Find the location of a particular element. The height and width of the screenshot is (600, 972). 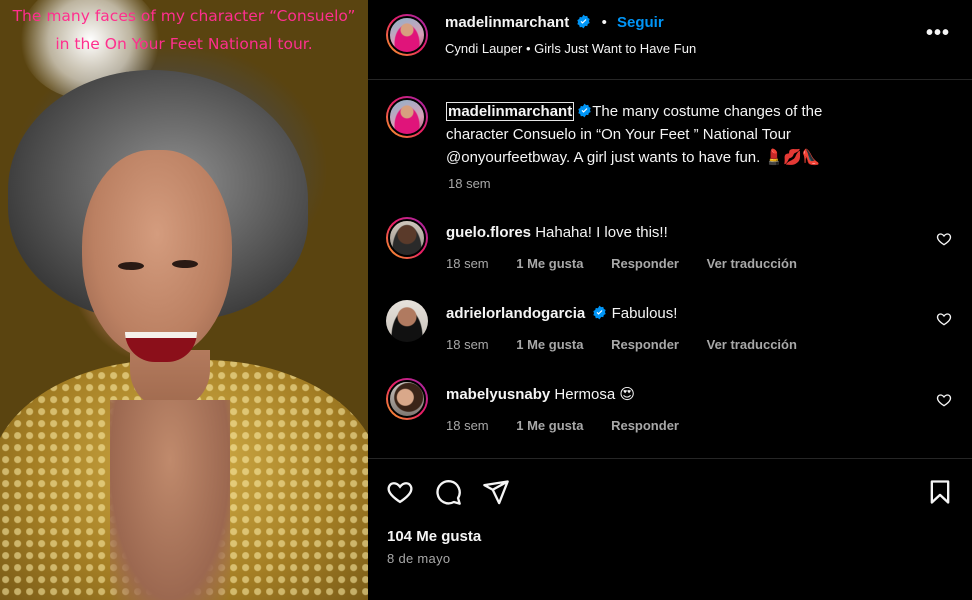

comment-username: guelo.flores is located at coordinates (488, 232).